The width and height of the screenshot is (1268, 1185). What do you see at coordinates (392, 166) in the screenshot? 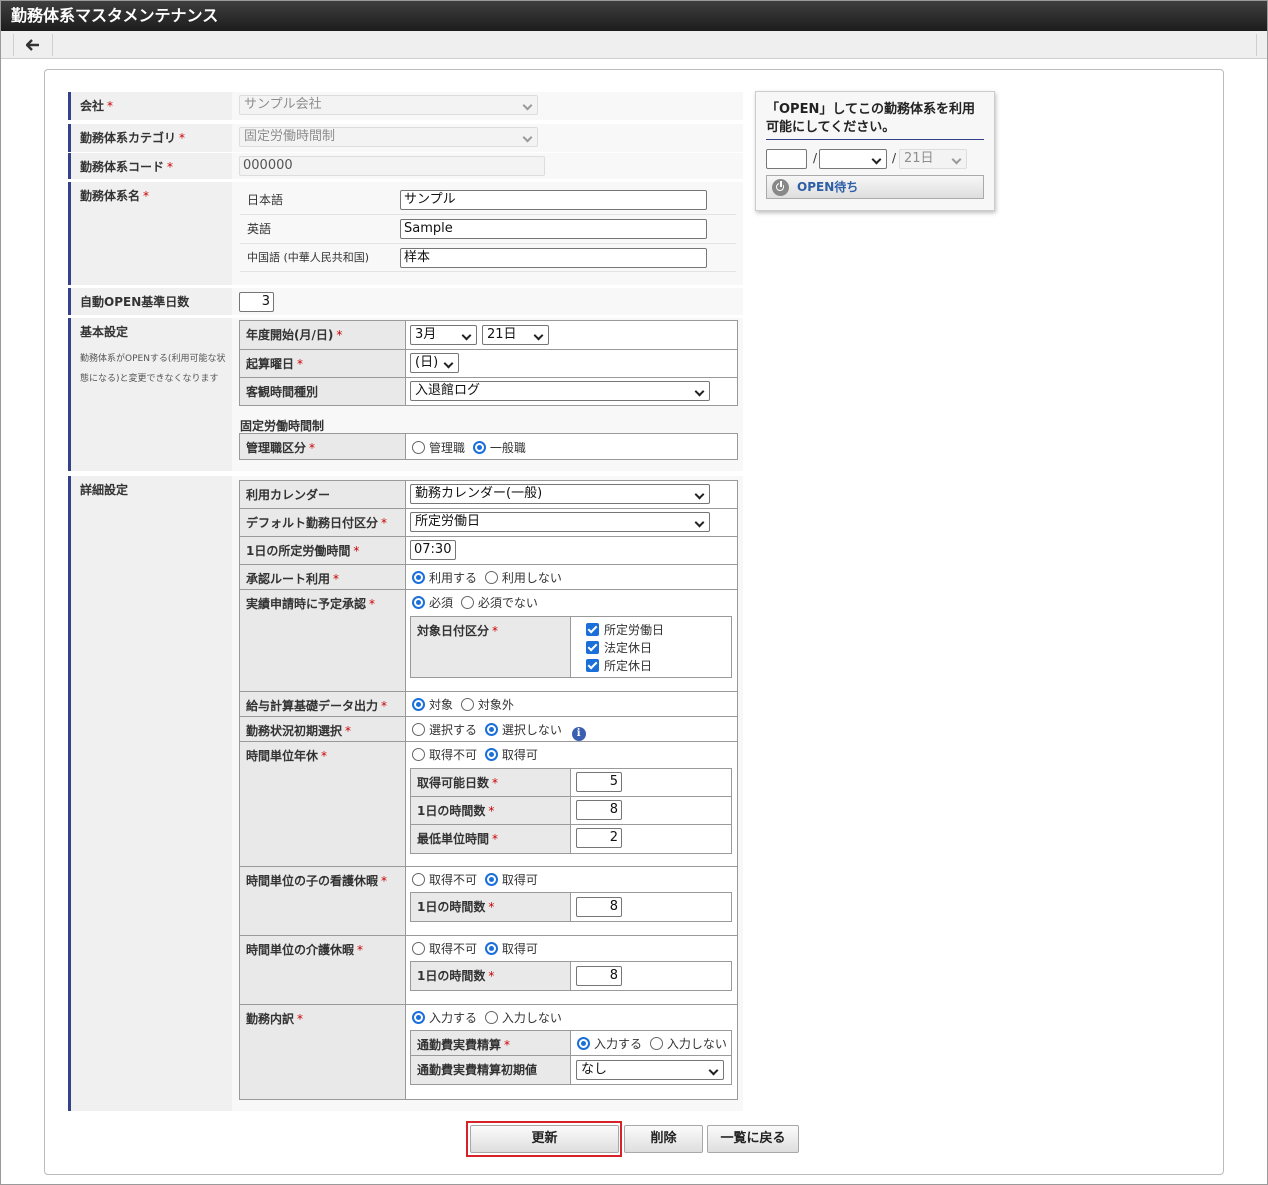
I see `code-input: 000000` at bounding box center [392, 166].